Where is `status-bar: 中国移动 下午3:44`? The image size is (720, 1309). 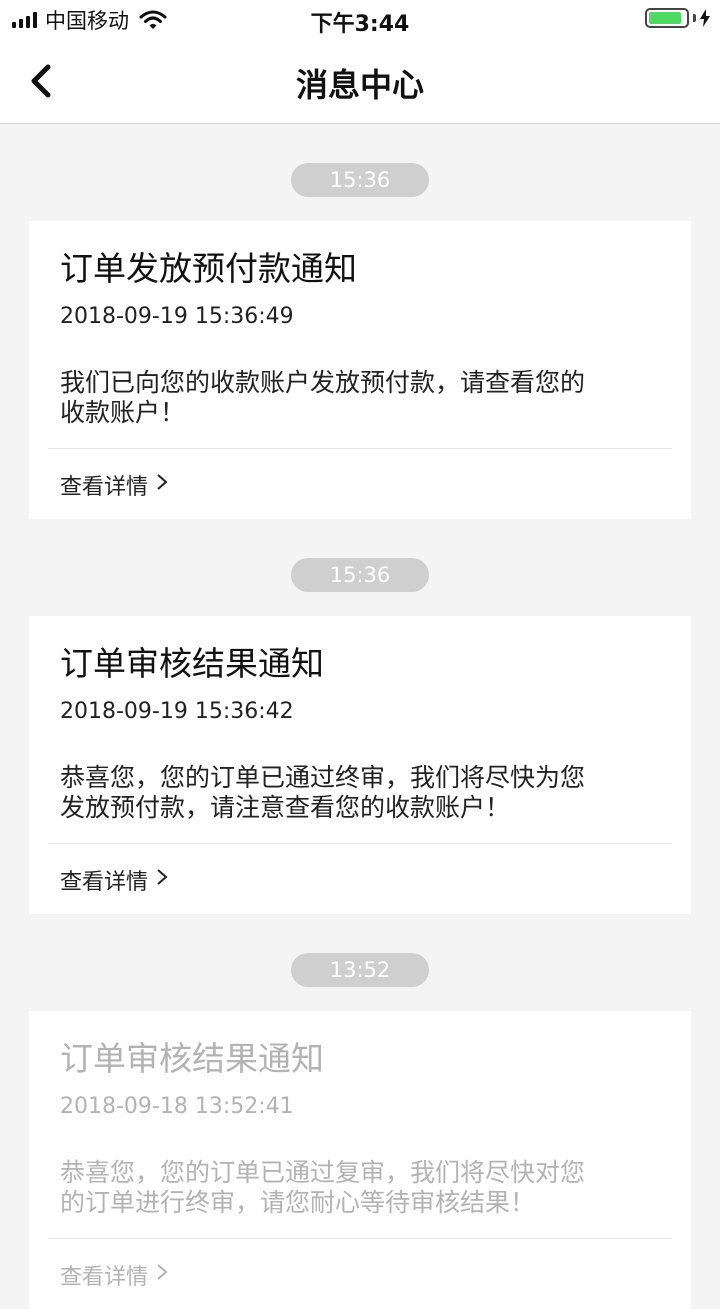
status-bar: 中国移动 下午3:44 is located at coordinates (360, 20).